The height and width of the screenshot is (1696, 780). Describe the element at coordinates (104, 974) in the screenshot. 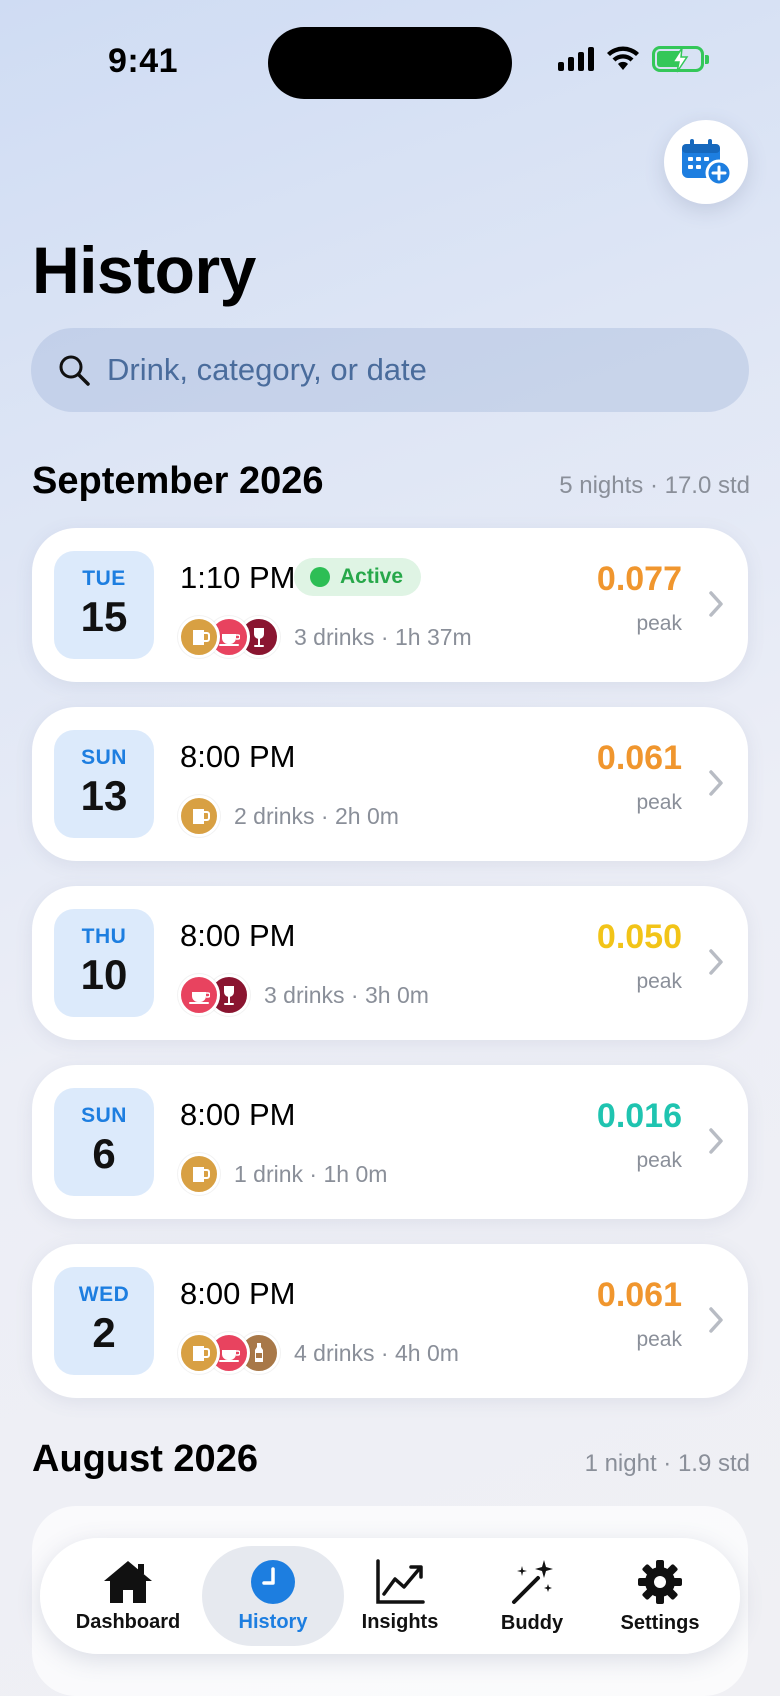

I see `day-of-month: 10` at that location.